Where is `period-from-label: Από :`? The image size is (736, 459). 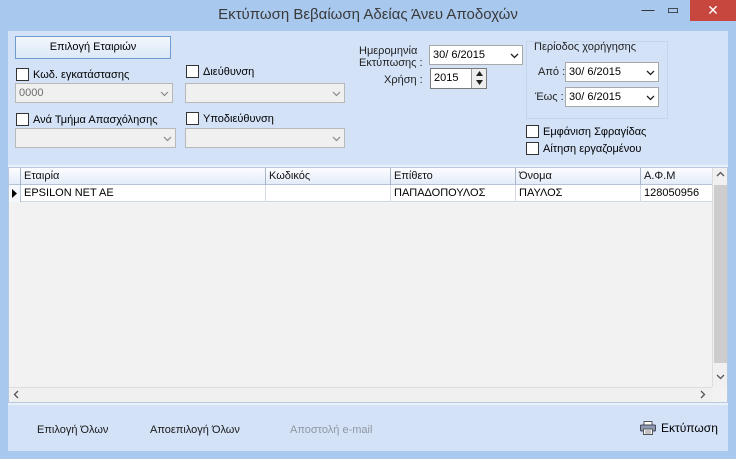
period-from-label: Από : is located at coordinates (552, 72).